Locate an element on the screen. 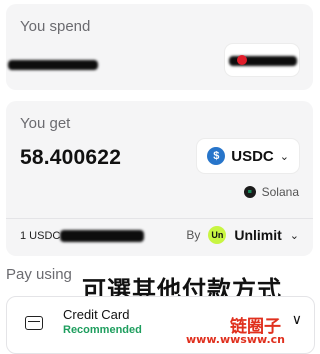 Image resolution: width=320 pixels, height=354 pixels. unlimit-icon: Un is located at coordinates (217, 235).